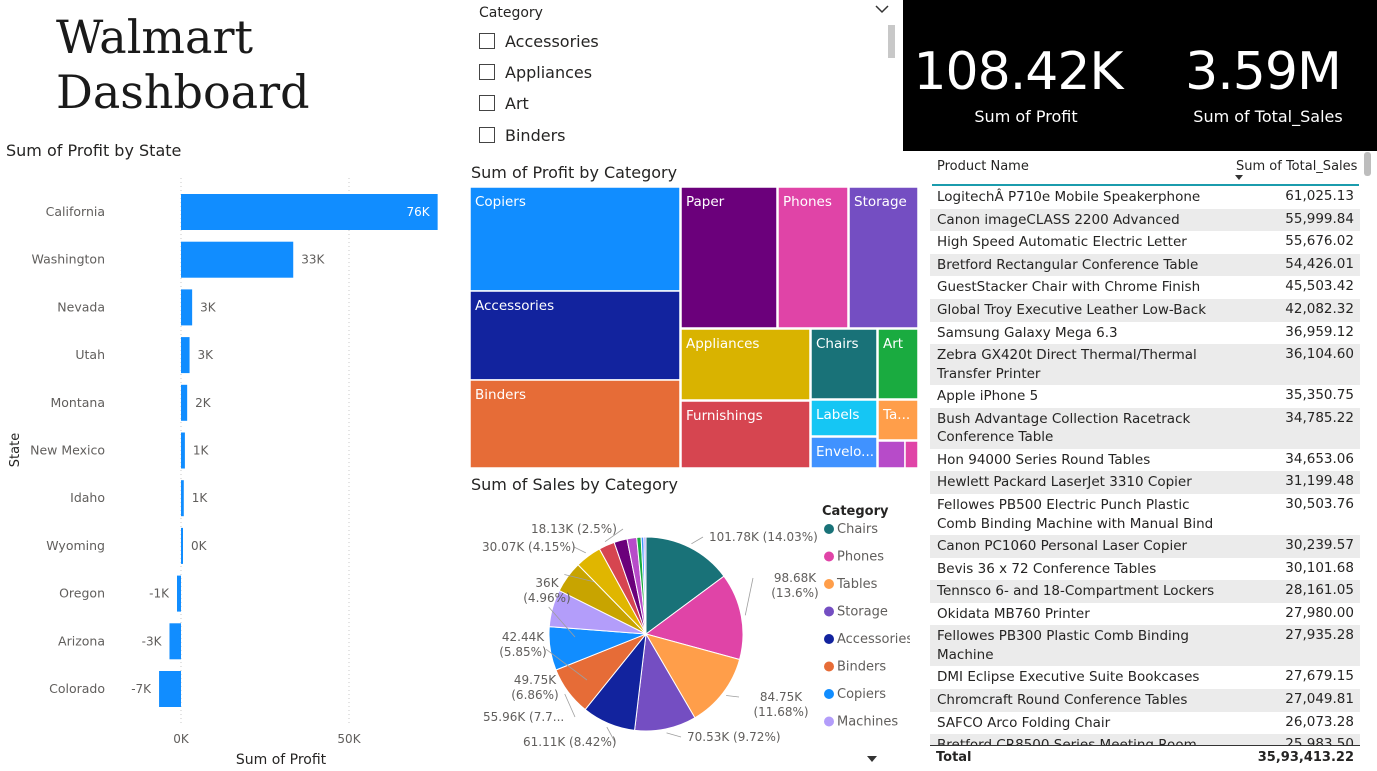 The height and width of the screenshot is (771, 1377). What do you see at coordinates (1062, 546) in the screenshot?
I see `product-name-cell: Canon PC1060 Personal Laser Copier` at bounding box center [1062, 546].